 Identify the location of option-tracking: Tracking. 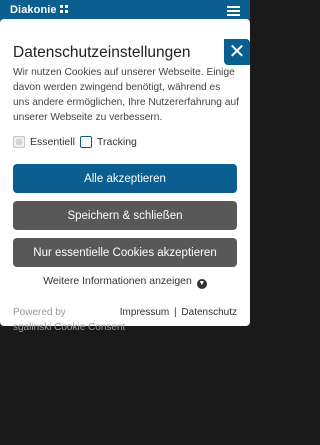
(108, 142).